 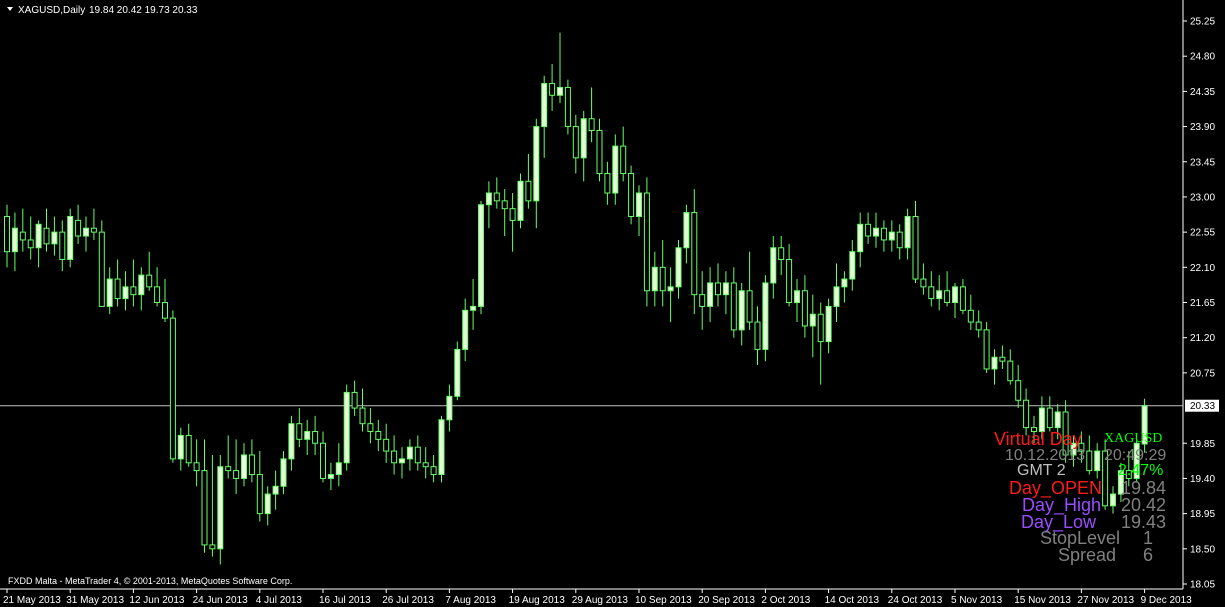 I want to click on time-tick-label: 12 Jun 2013, so click(x=156, y=600).